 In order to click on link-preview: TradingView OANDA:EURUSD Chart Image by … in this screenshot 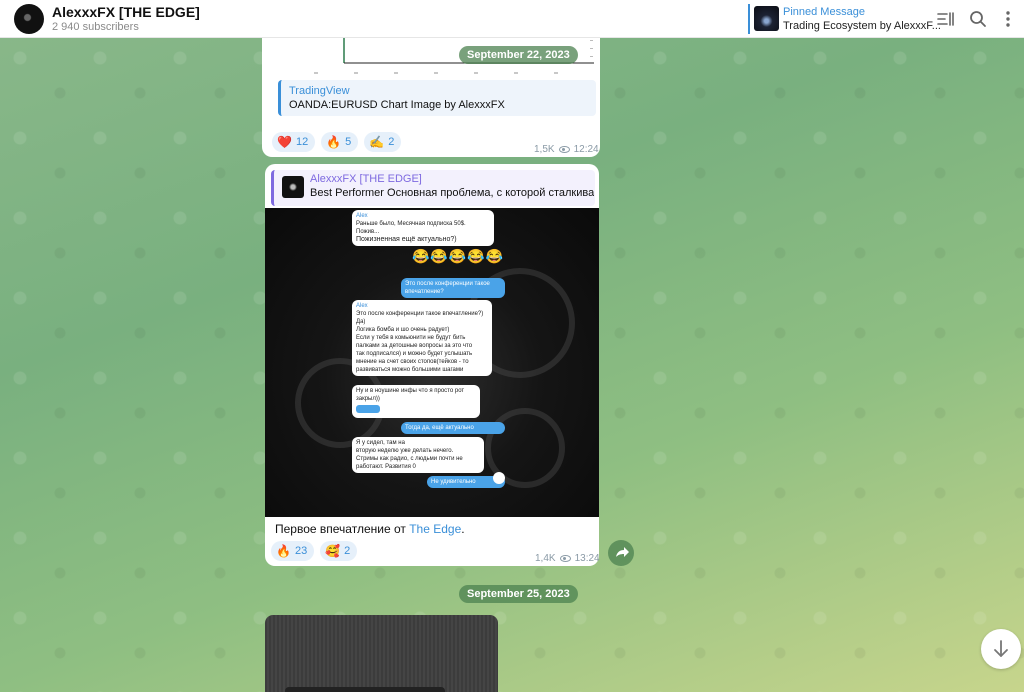, I will do `click(437, 98)`.